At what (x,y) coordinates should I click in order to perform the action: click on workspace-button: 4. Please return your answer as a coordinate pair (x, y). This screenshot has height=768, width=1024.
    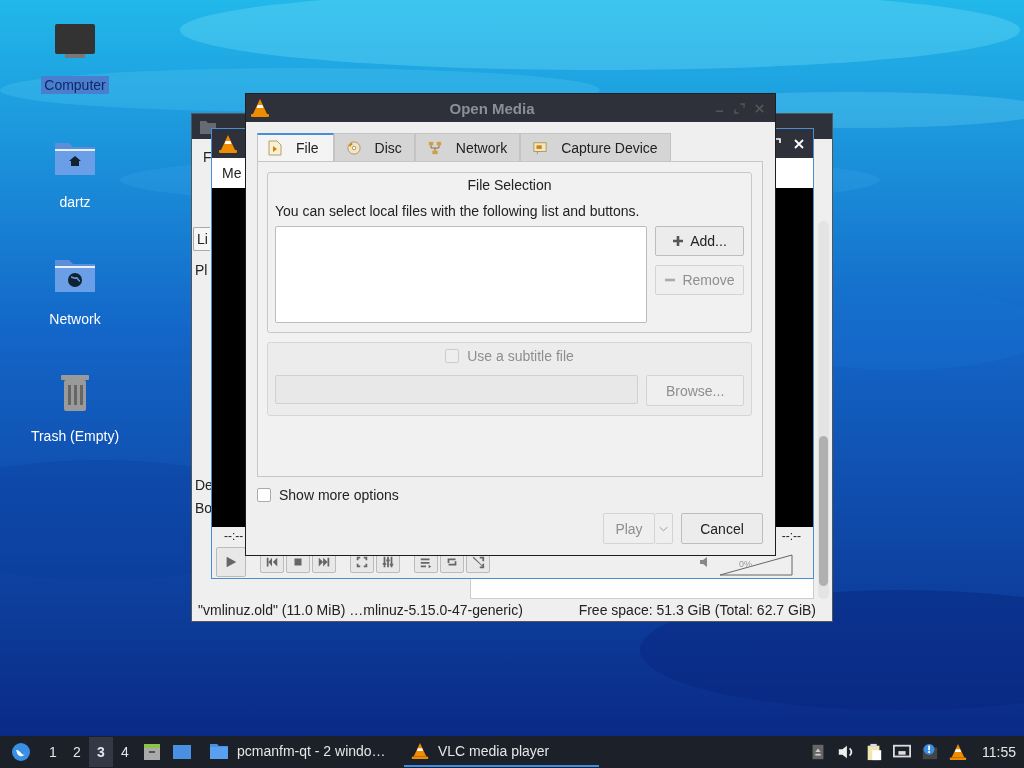
    Looking at the image, I should click on (125, 752).